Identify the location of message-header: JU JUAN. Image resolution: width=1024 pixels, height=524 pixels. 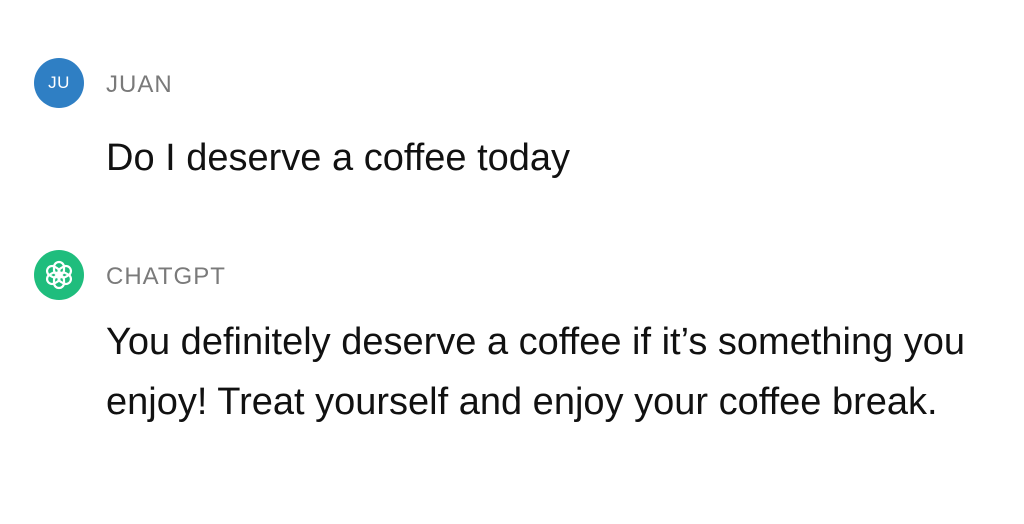
(512, 84).